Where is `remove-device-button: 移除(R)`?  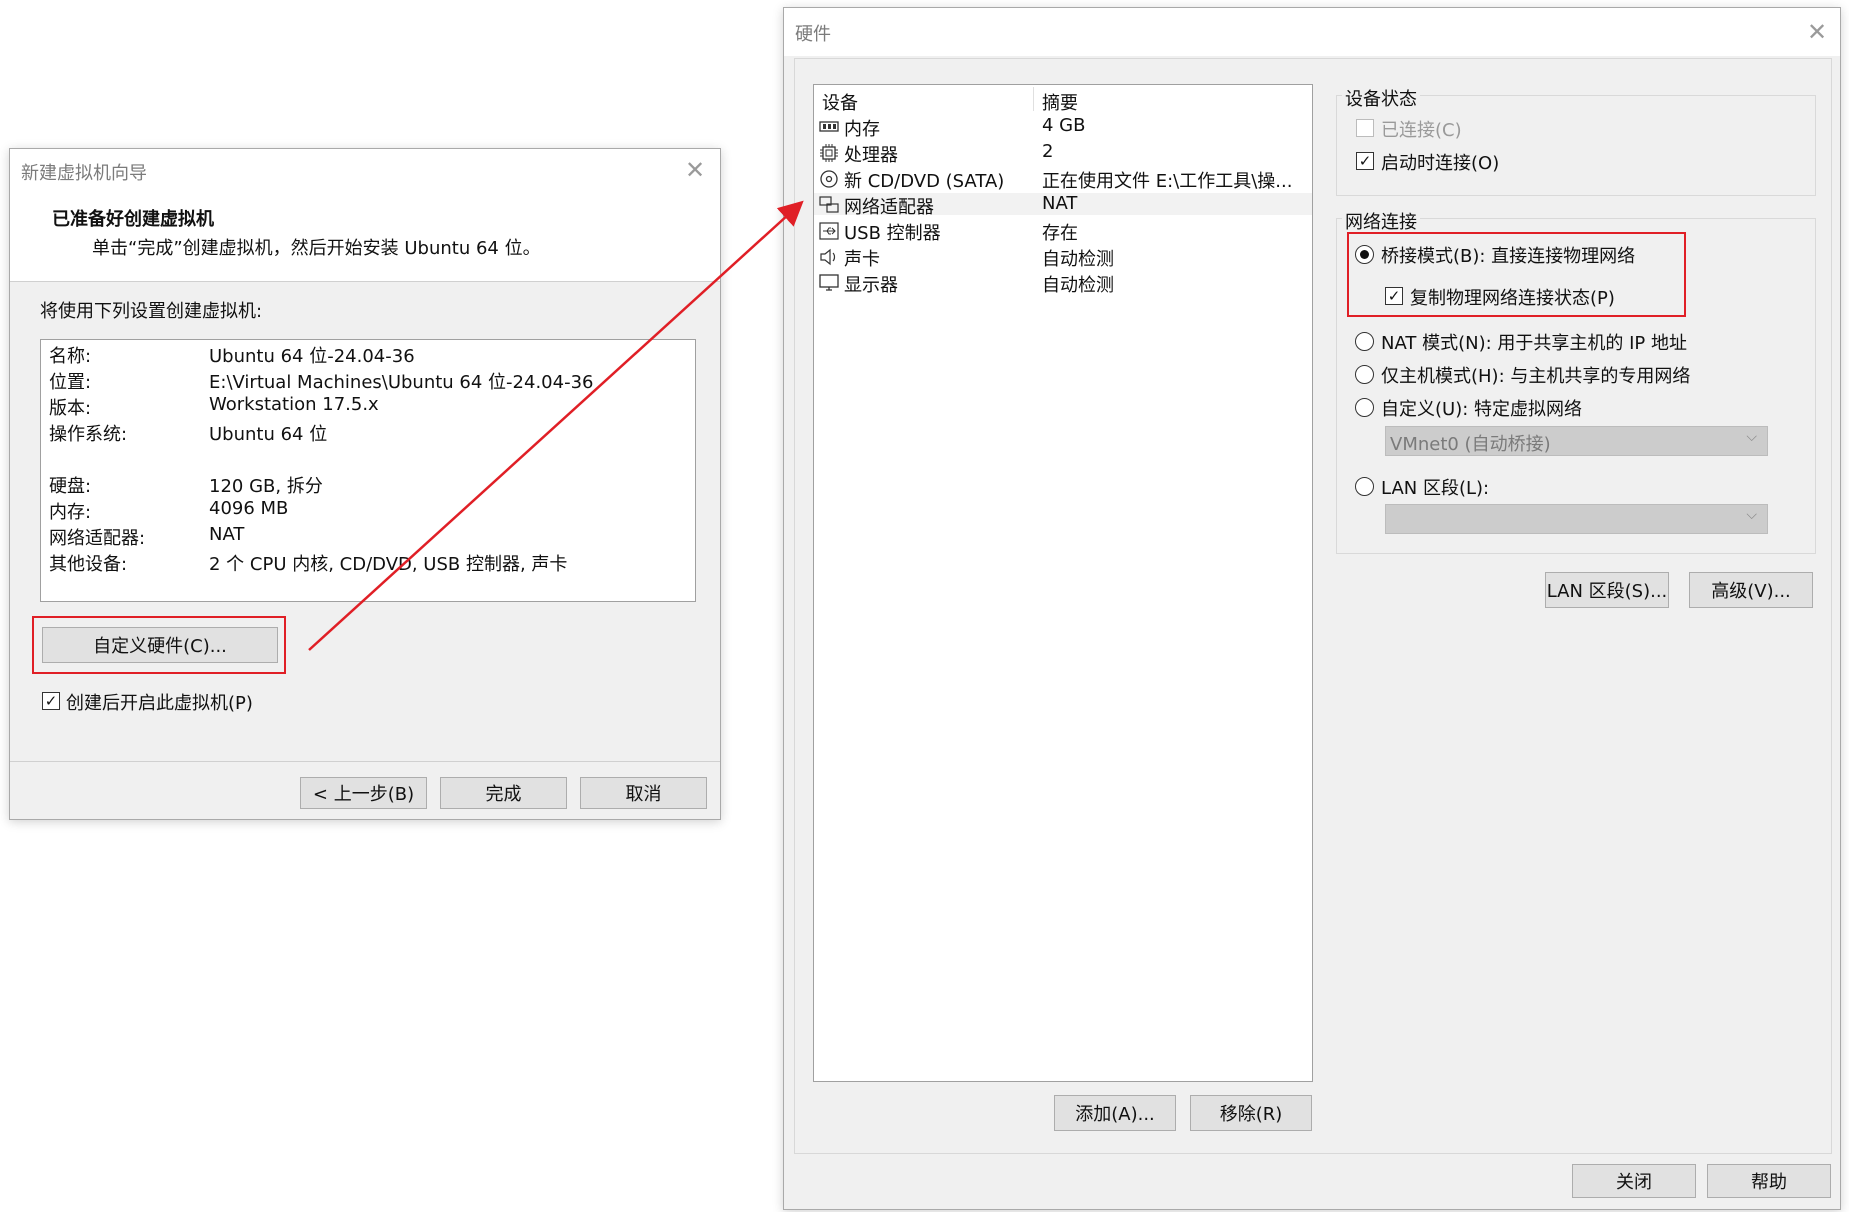 remove-device-button: 移除(R) is located at coordinates (1251, 1113).